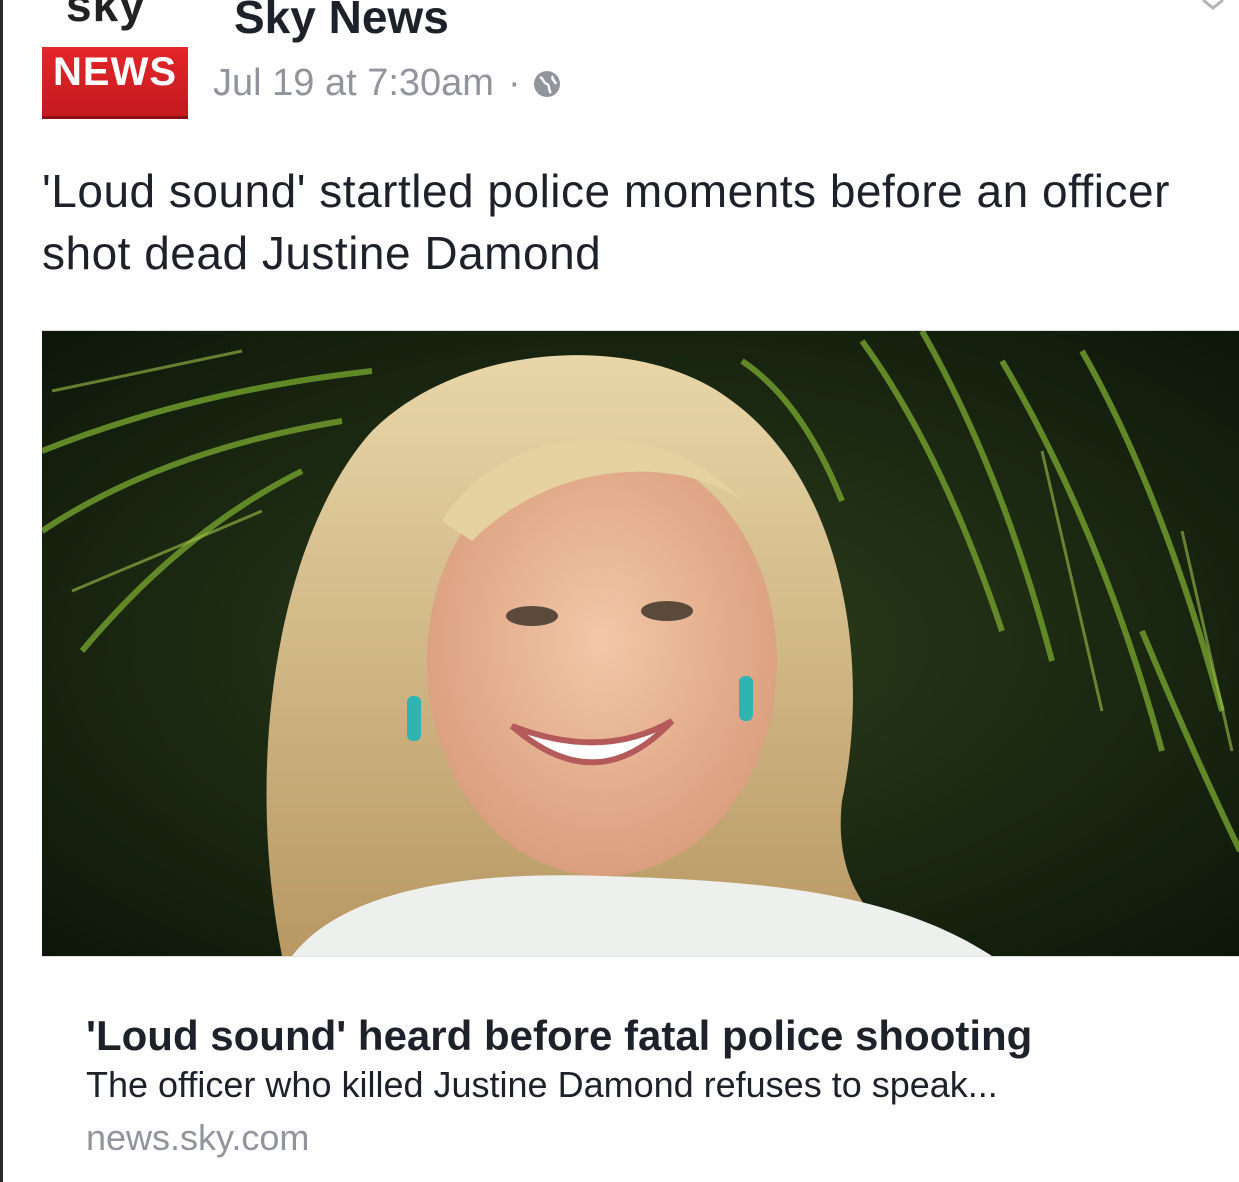  Describe the element at coordinates (353, 83) in the screenshot. I see `post-timestamp: Jul 19 at 7:30am` at that location.